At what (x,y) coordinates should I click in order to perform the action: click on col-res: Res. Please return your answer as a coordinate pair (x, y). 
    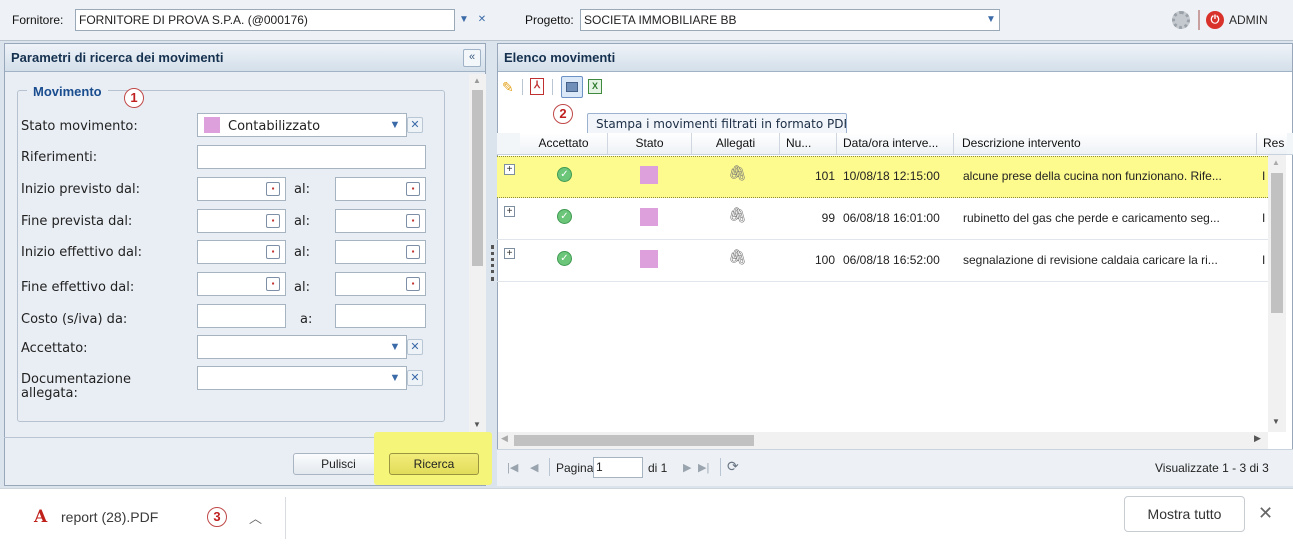
    Looking at the image, I should click on (1272, 143).